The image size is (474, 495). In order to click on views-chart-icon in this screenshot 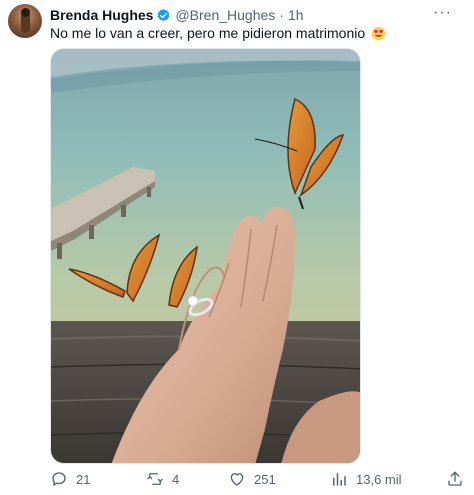, I will do `click(339, 479)`.